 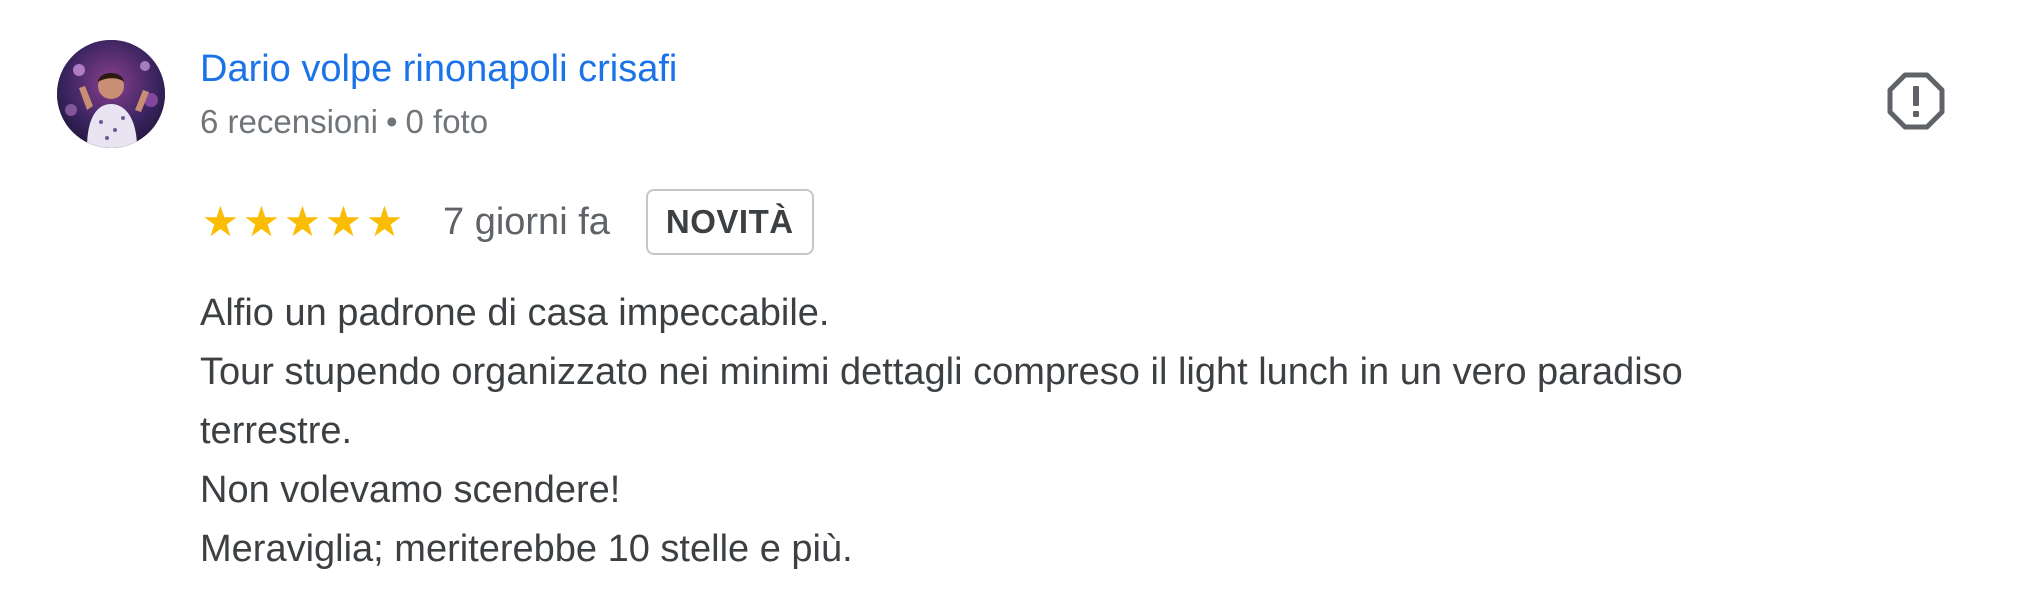 What do you see at coordinates (526, 549) in the screenshot?
I see `review-text-line: Meraviglia; meriterebbe 10 stelle e più.` at bounding box center [526, 549].